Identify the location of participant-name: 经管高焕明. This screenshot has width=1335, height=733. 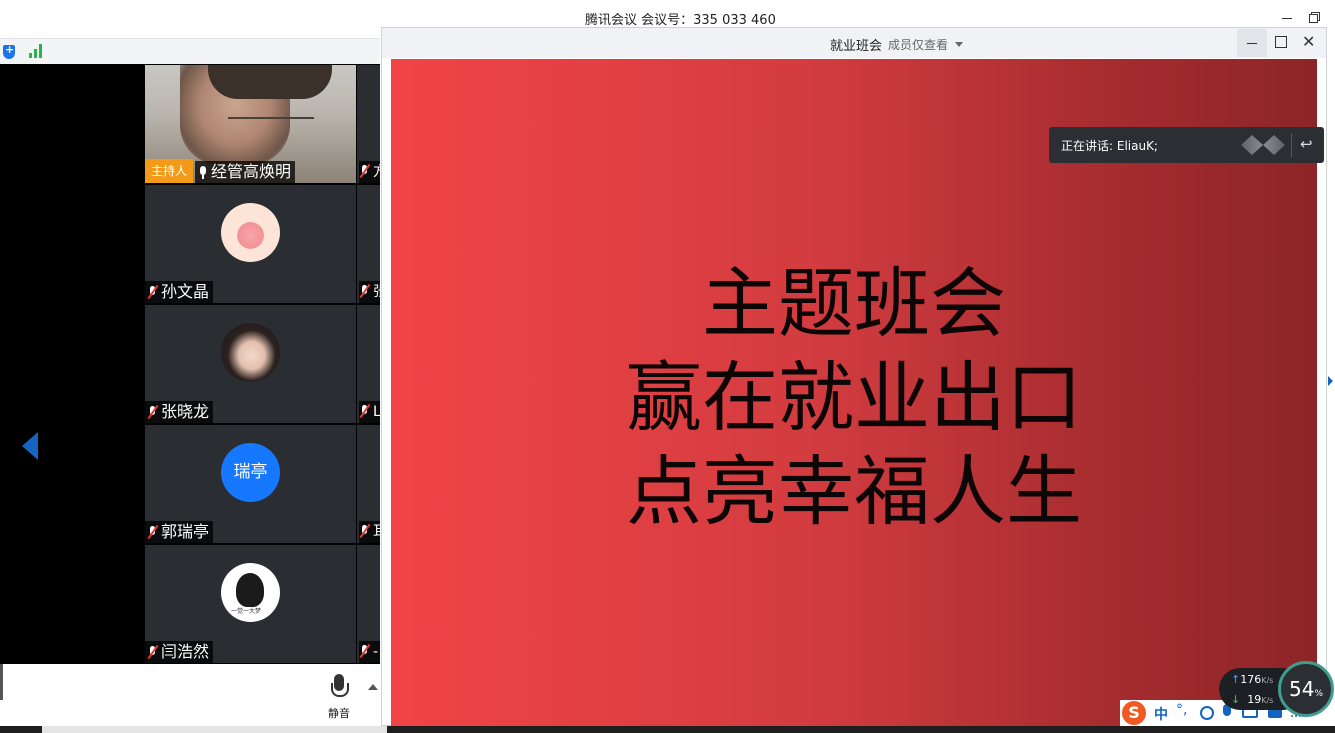
(245, 172).